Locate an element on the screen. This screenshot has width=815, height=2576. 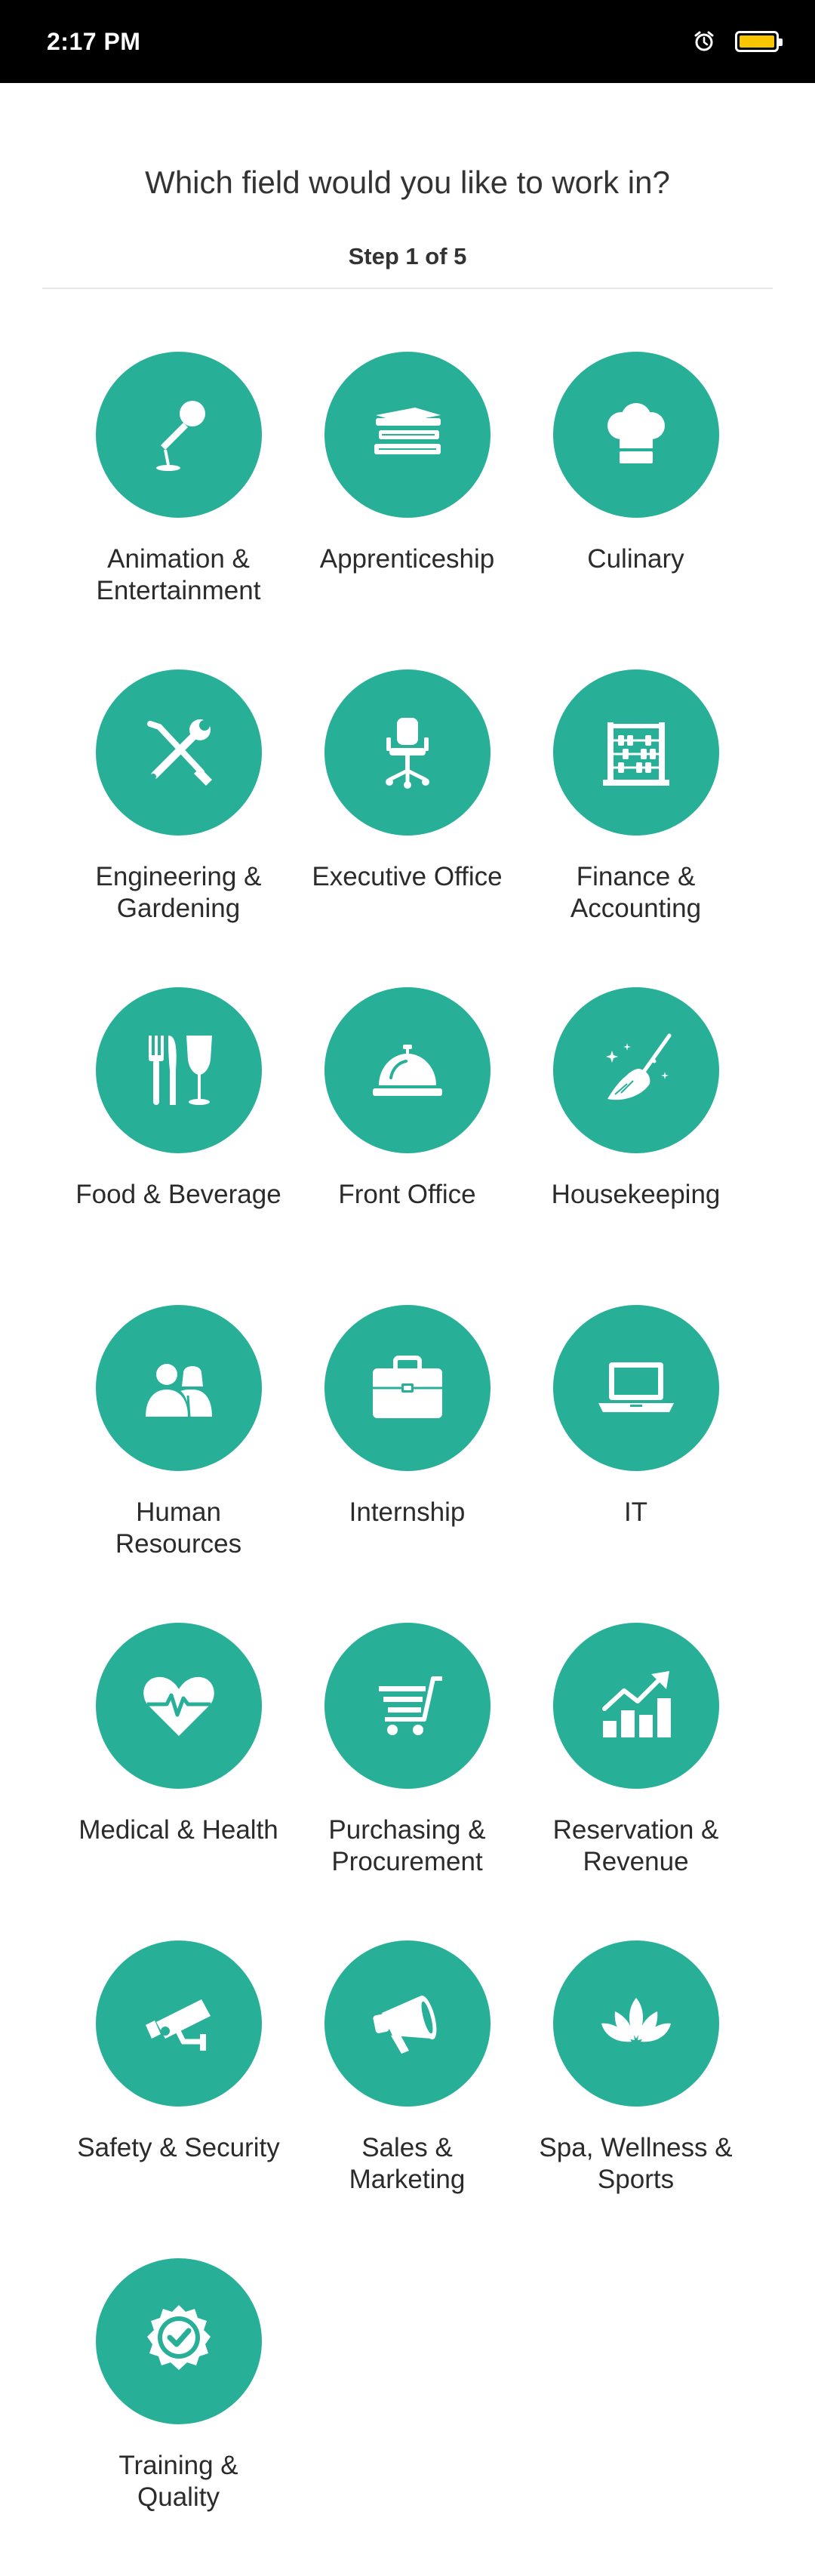
field-label: Internship is located at coordinates (407, 1512).